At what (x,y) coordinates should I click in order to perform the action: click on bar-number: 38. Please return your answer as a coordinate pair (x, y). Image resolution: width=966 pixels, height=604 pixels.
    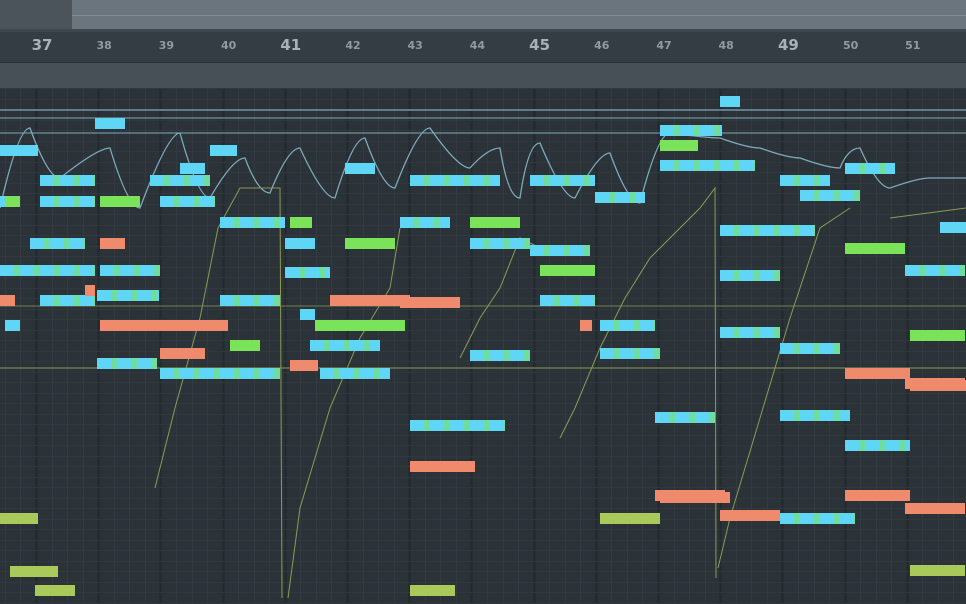
    Looking at the image, I should click on (104, 45).